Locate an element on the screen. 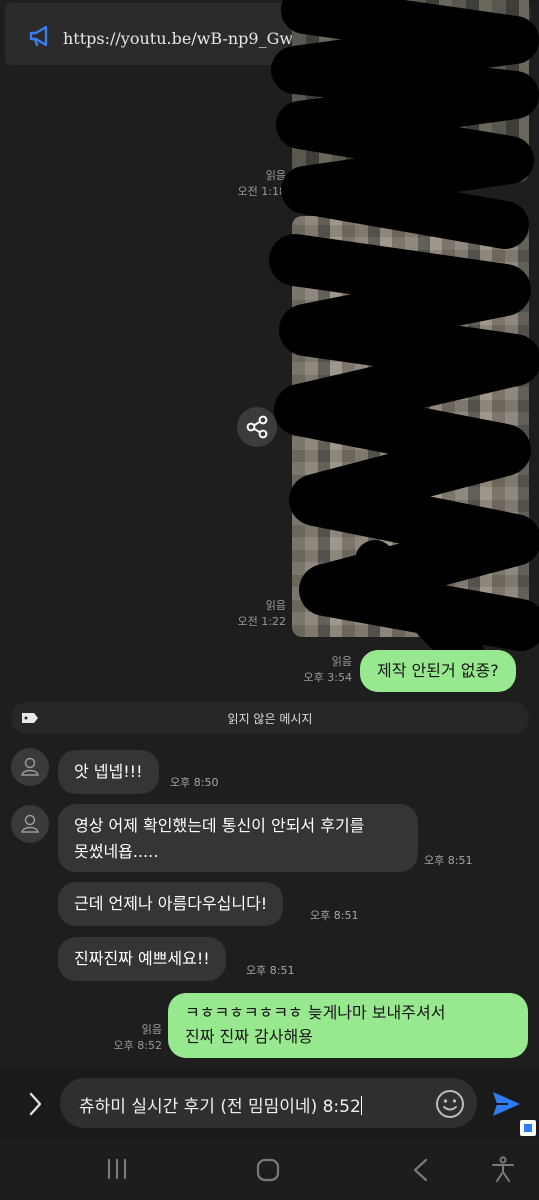  chevron-right-icon is located at coordinates (35, 1104).